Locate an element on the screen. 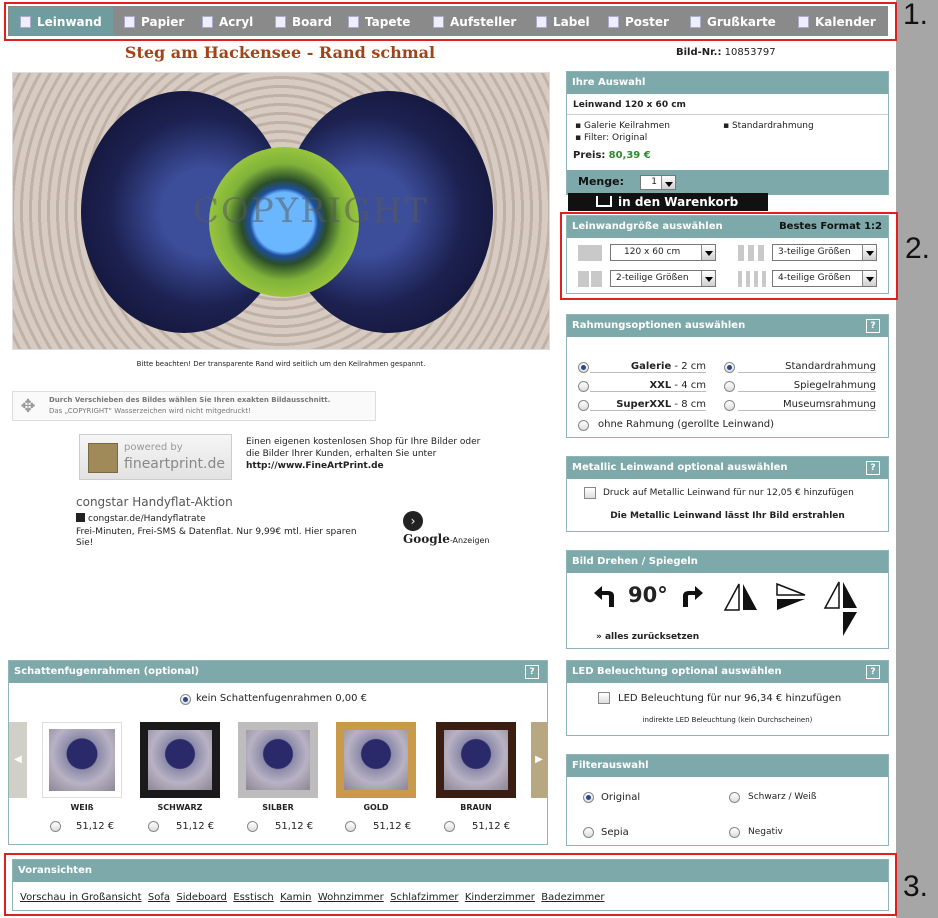 The height and width of the screenshot is (918, 938). radio-frame-silber is located at coordinates (252, 826).